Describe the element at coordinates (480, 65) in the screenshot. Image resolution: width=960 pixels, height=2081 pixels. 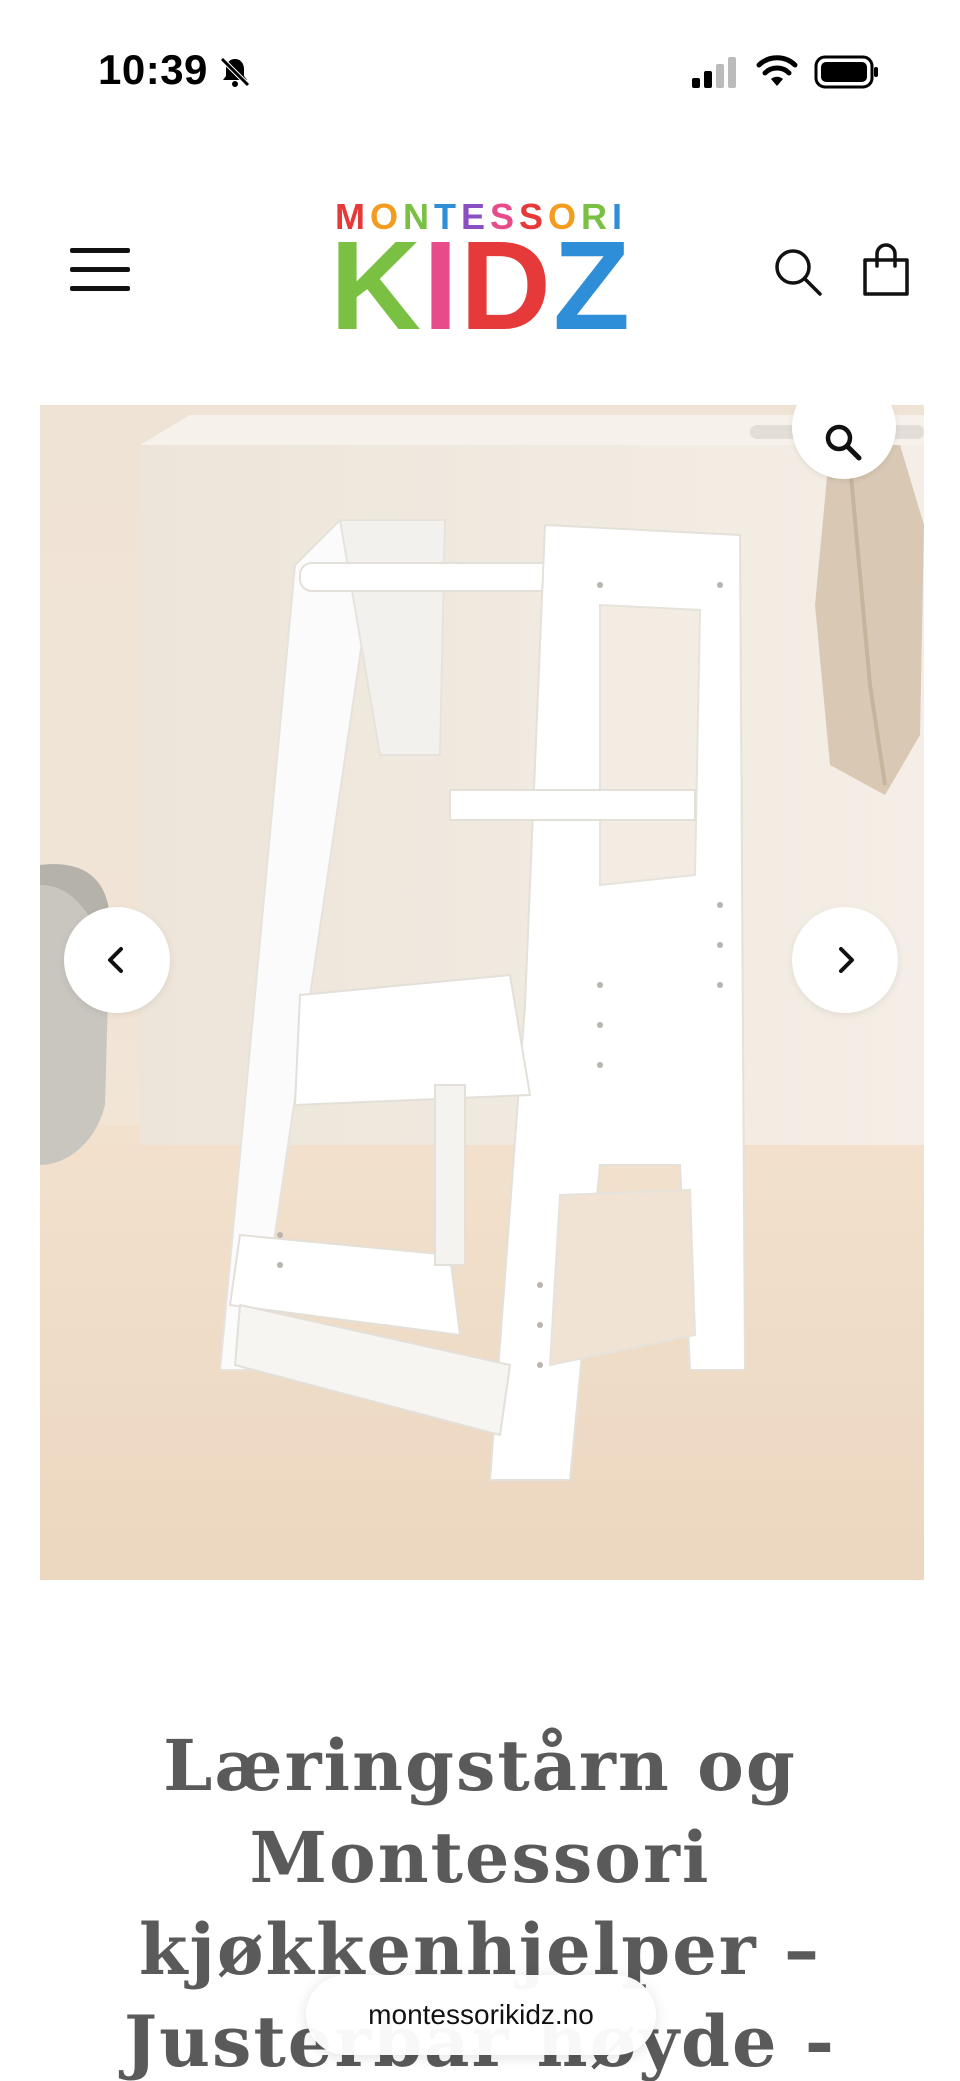
I see `status-bar: 10:39` at that location.